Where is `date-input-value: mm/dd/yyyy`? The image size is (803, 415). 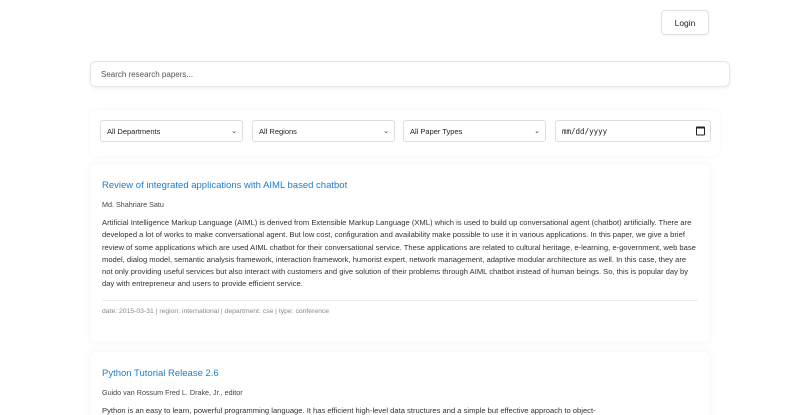
date-input-value: mm/dd/yyyy is located at coordinates (585, 131).